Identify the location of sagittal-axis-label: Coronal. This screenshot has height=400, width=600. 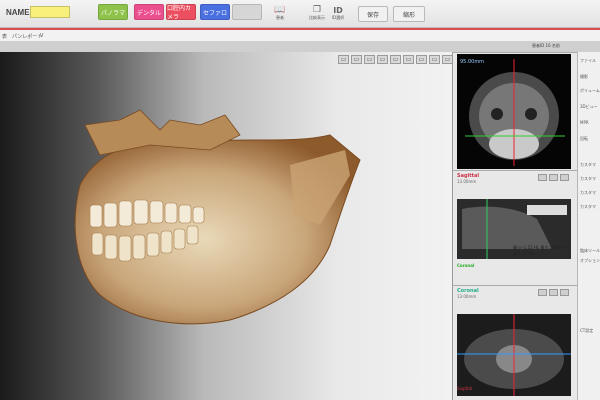
(466, 265).